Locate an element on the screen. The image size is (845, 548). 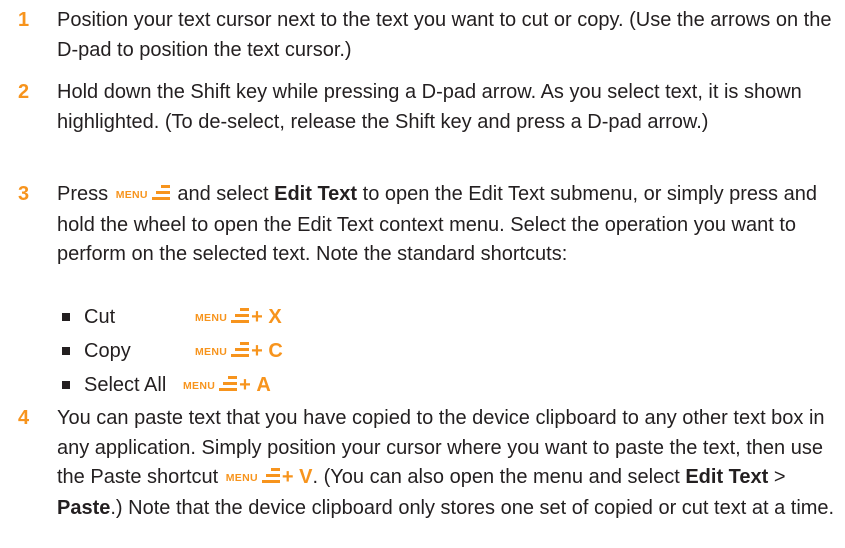
shortcut-key: X is located at coordinates (275, 317).